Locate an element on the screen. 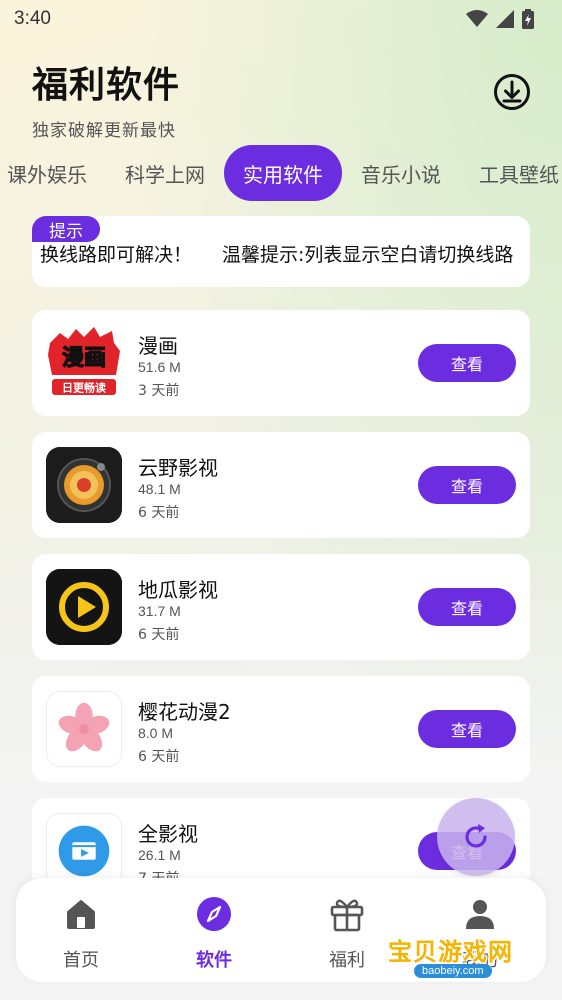  manhua-icon-title: 漫画 is located at coordinates (84, 358).